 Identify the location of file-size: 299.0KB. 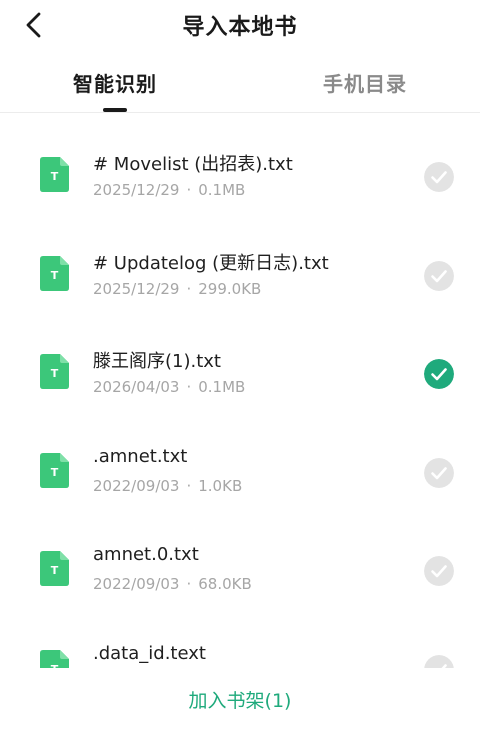
(230, 288).